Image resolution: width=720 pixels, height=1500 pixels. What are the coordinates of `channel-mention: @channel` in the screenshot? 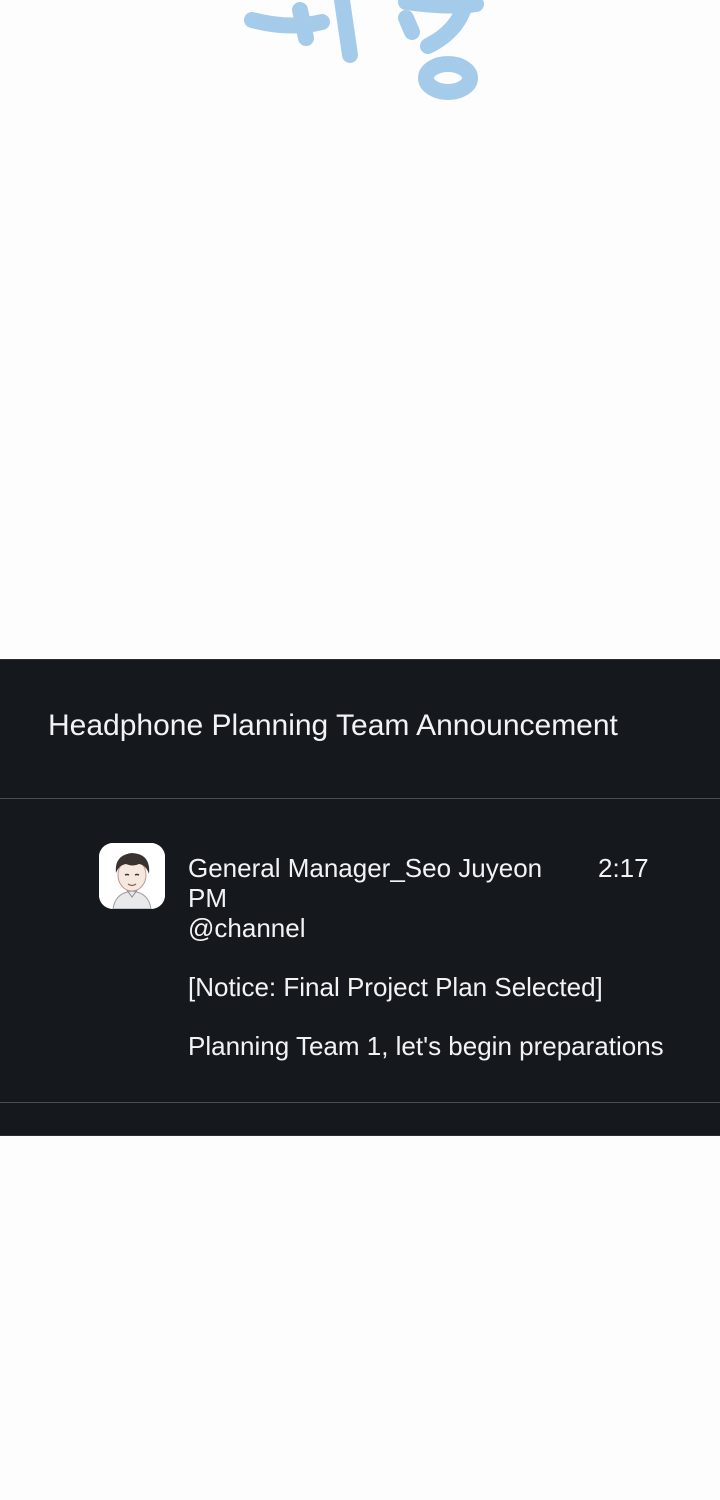 It's located at (246, 928).